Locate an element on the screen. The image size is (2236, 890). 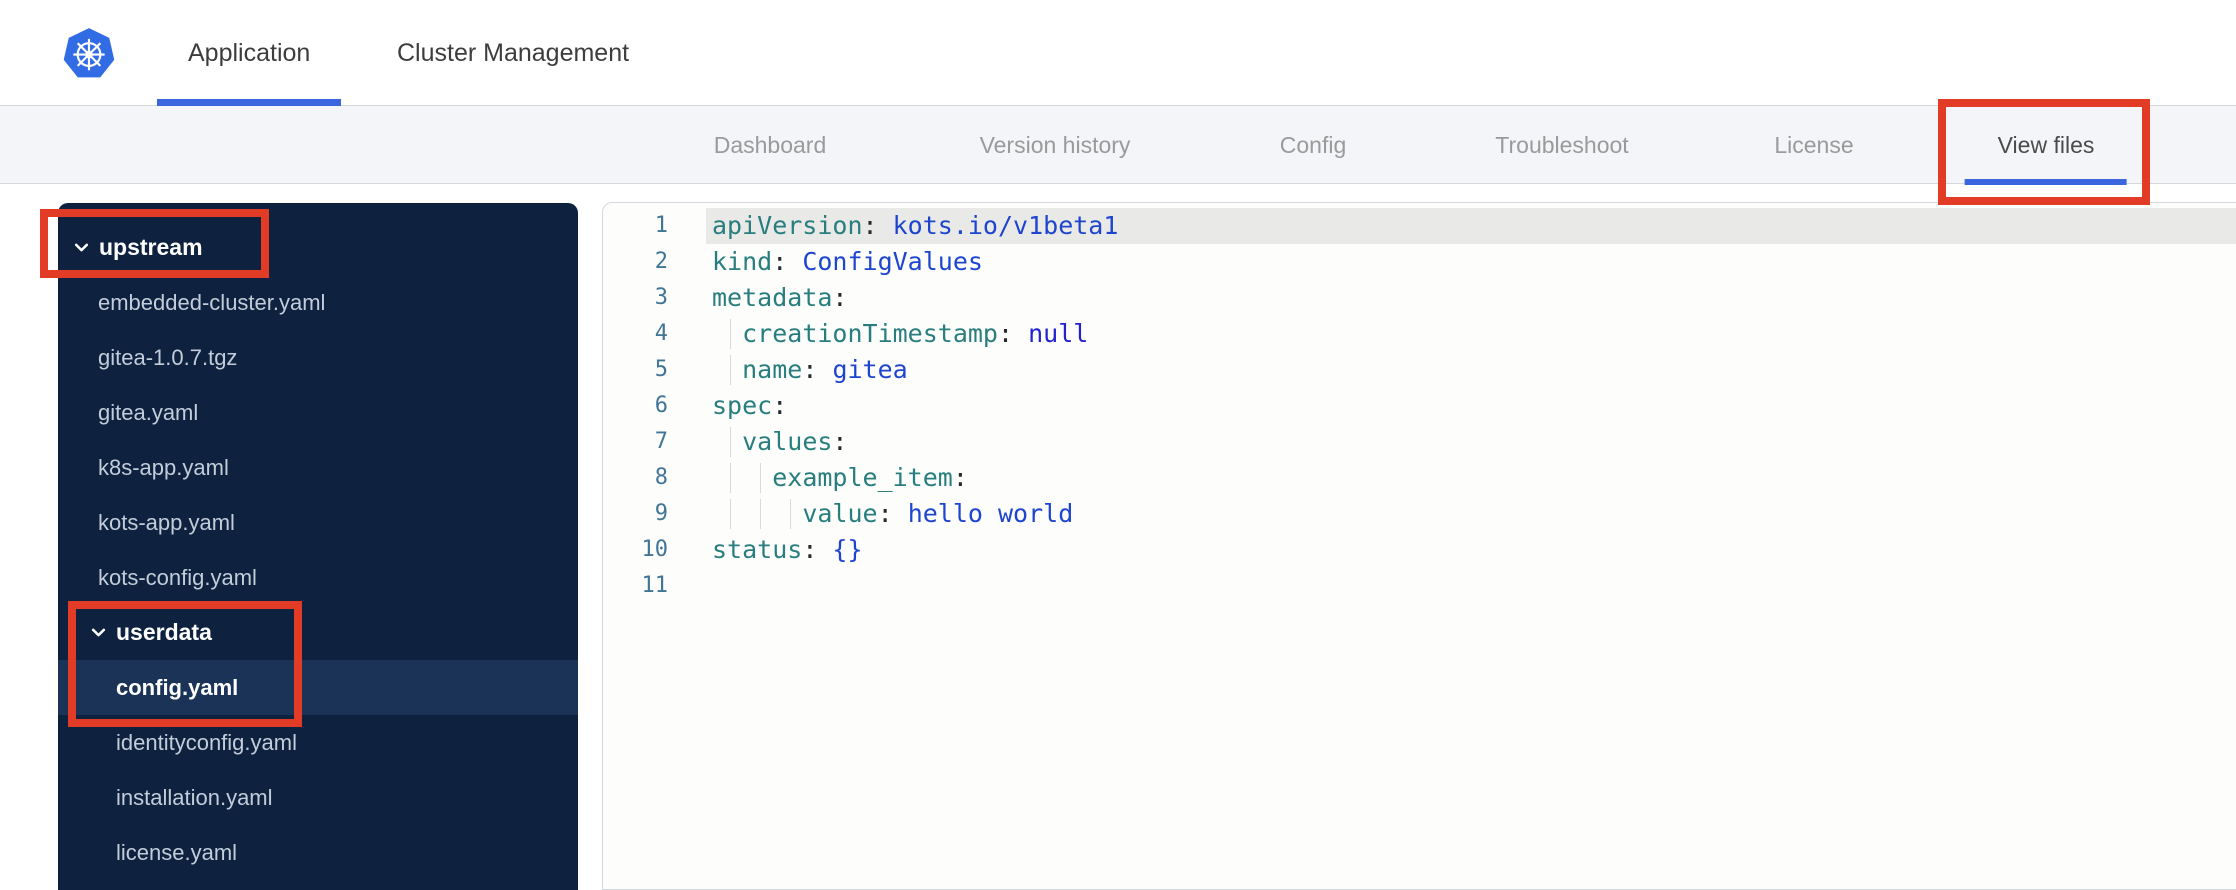
subnav-tab-label: View files is located at coordinates (2046, 144).